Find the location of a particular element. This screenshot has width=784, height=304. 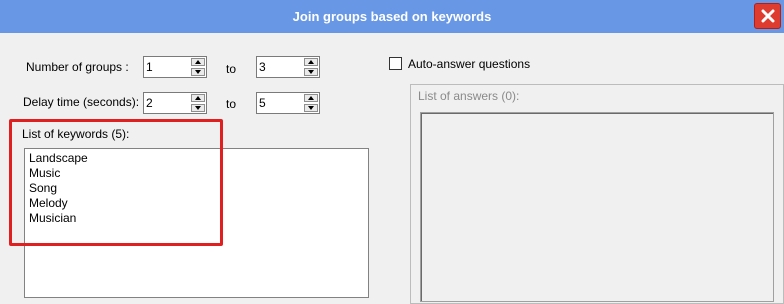

delay-to-input is located at coordinates (281, 103).